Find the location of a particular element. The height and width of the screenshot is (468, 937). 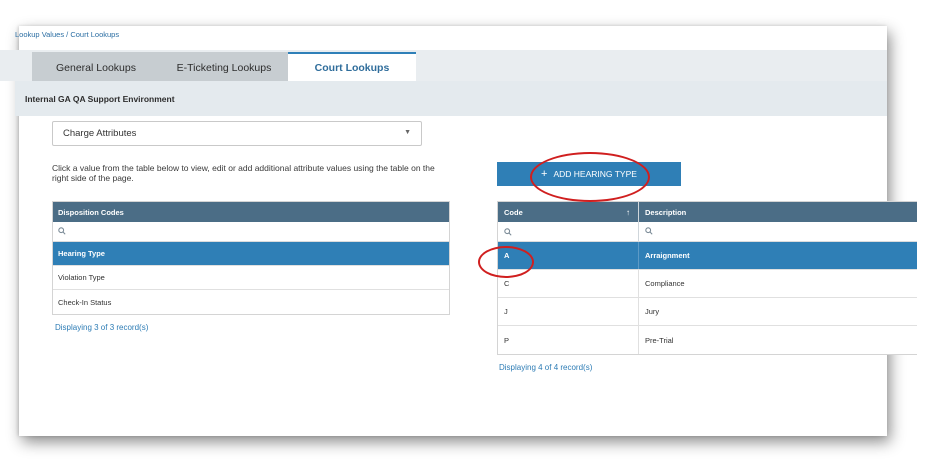

chevron-down-icon: ▼ is located at coordinates (407, 132).